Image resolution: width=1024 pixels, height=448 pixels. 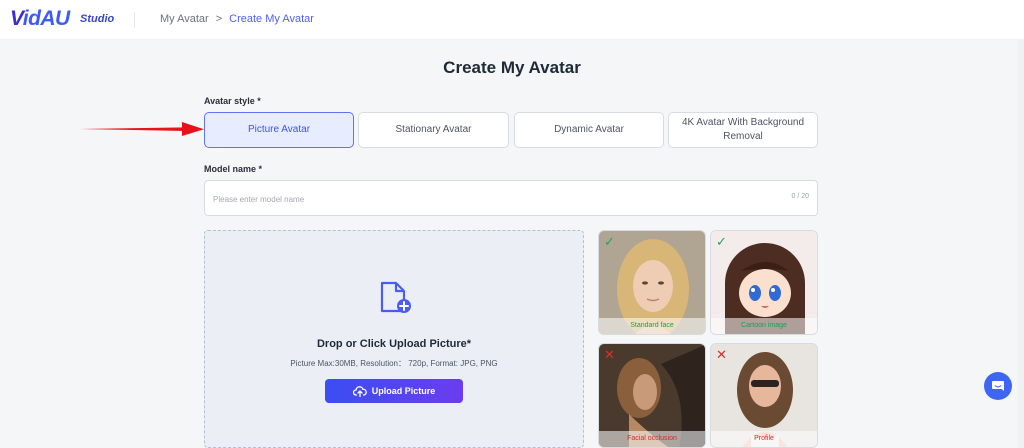 I want to click on style-option-picture-avatar: Picture Avatar, so click(x=279, y=130).